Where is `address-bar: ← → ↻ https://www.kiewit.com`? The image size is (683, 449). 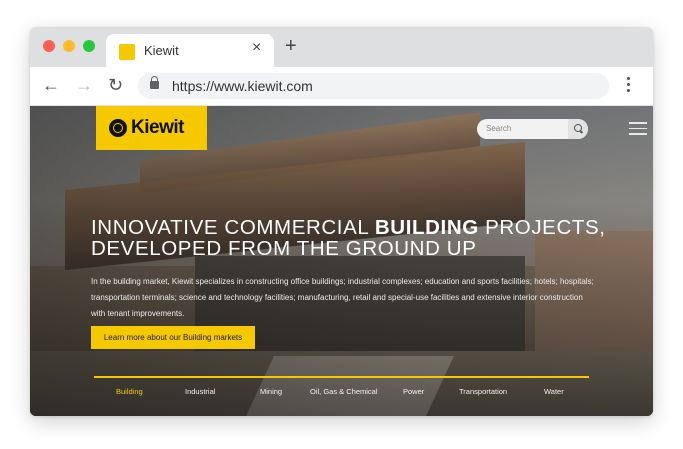
address-bar: ← → ↻ https://www.kiewit.com is located at coordinates (341, 86).